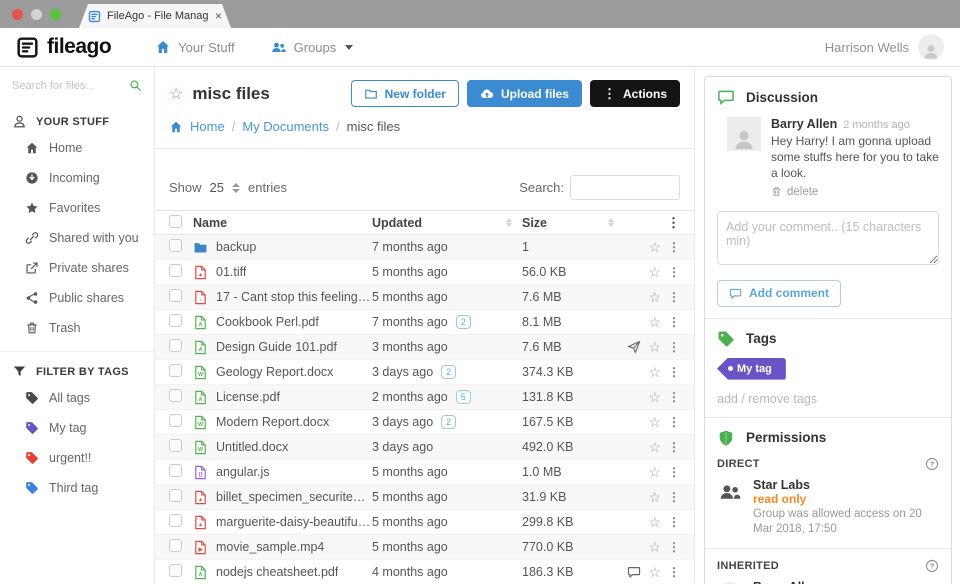  Describe the element at coordinates (77, 148) in the screenshot. I see `sidebar-item-home: Home` at that location.